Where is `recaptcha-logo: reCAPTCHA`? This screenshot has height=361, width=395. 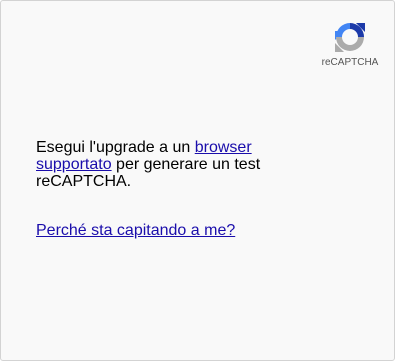 recaptcha-logo: reCAPTCHA is located at coordinates (350, 44).